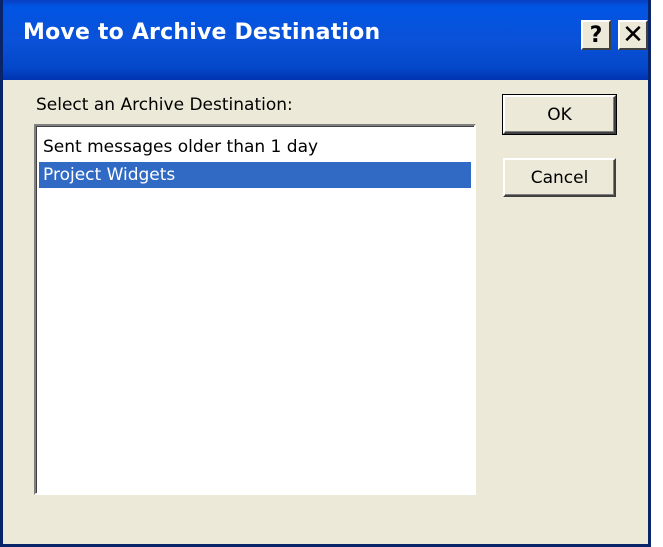  I want to click on title-bar: Move to Archive Destination ? ✕, so click(325, 40).